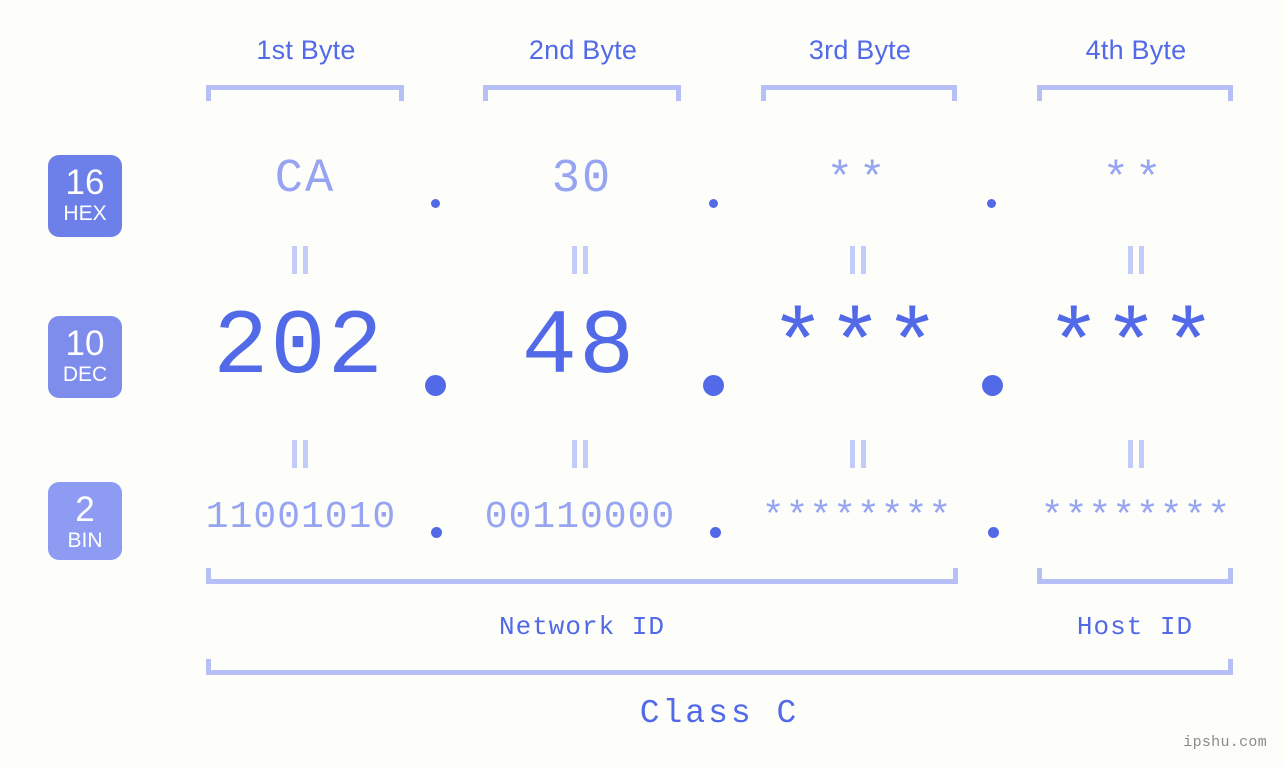 Image resolution: width=1285 pixels, height=767 pixels. What do you see at coordinates (1225, 742) in the screenshot?
I see `watermark: ipshu.com` at bounding box center [1225, 742].